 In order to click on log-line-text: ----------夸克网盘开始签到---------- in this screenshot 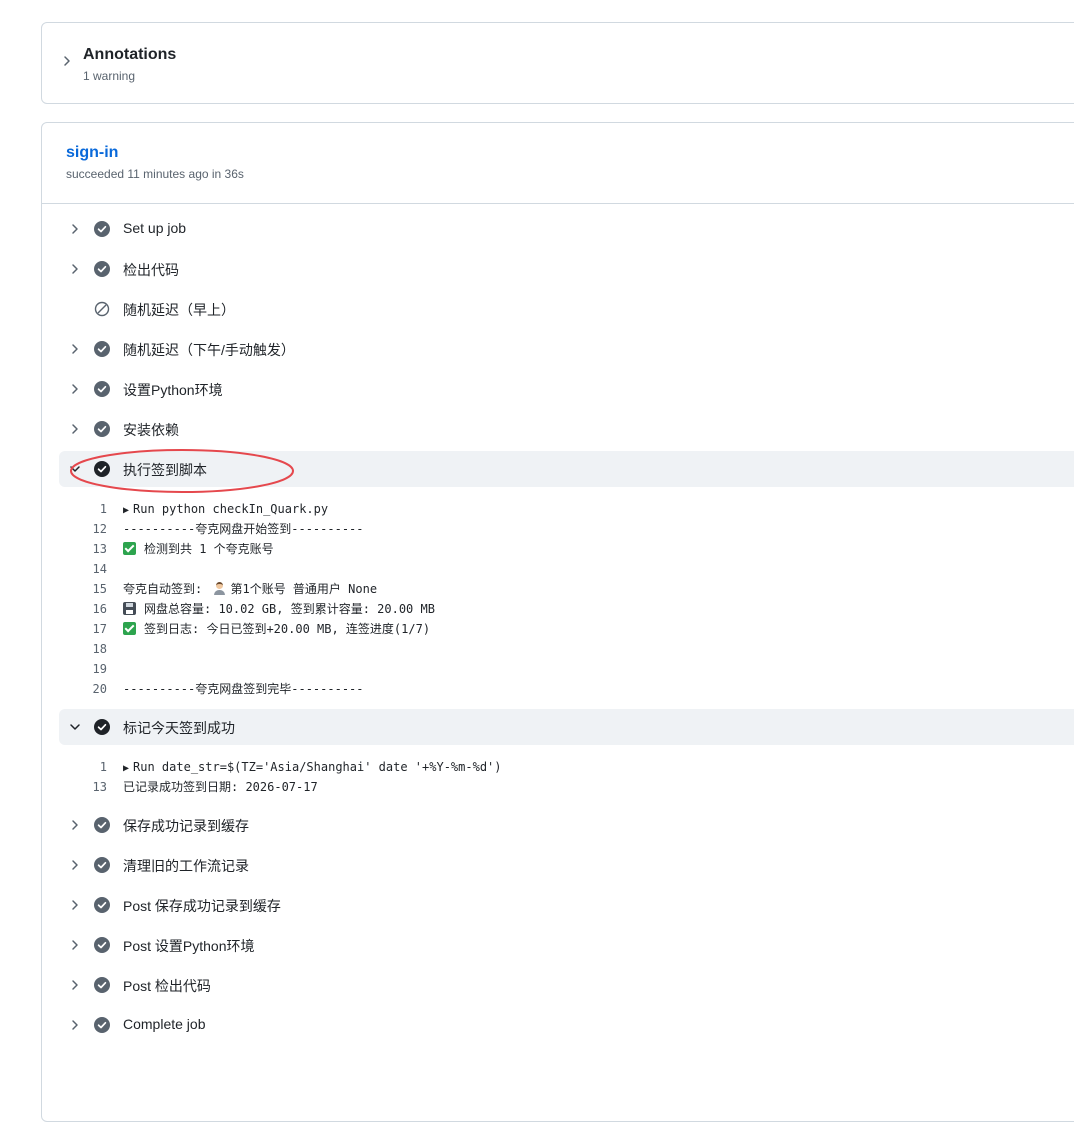, I will do `click(243, 529)`.